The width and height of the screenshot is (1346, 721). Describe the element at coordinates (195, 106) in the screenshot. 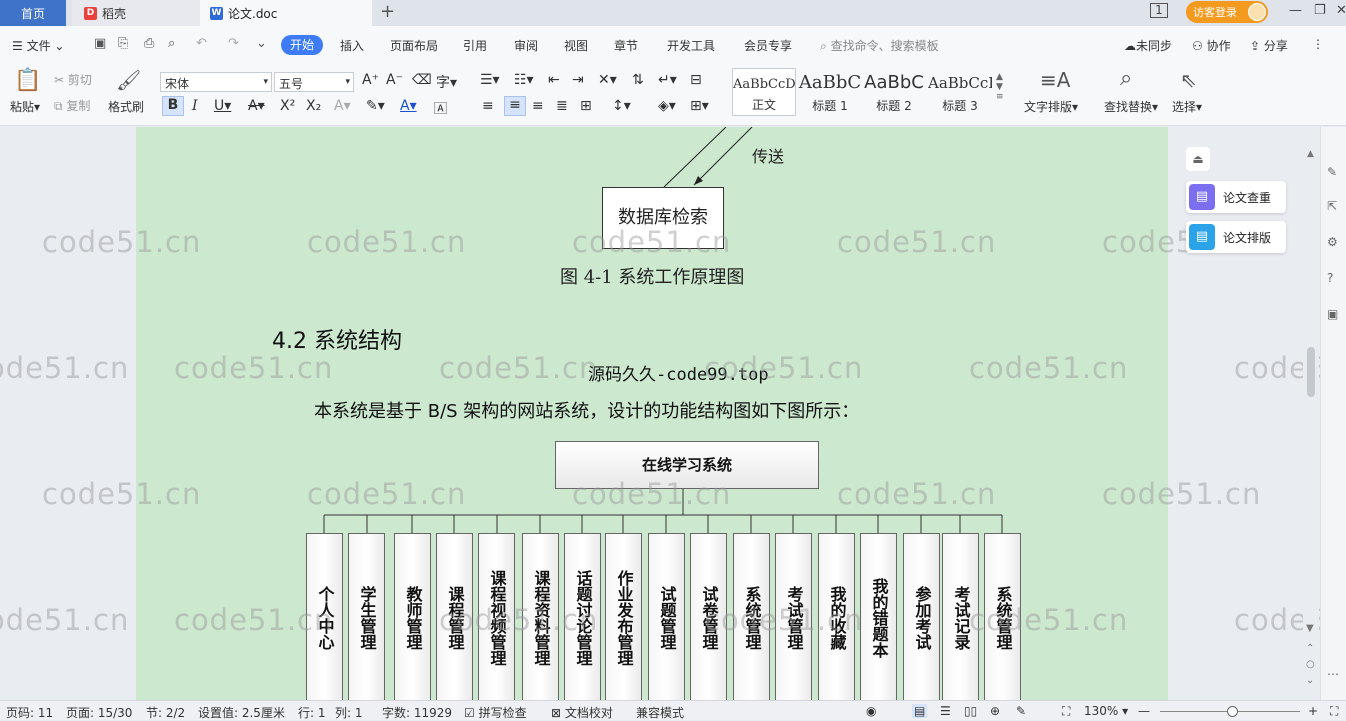

I see `italic-button: I` at that location.